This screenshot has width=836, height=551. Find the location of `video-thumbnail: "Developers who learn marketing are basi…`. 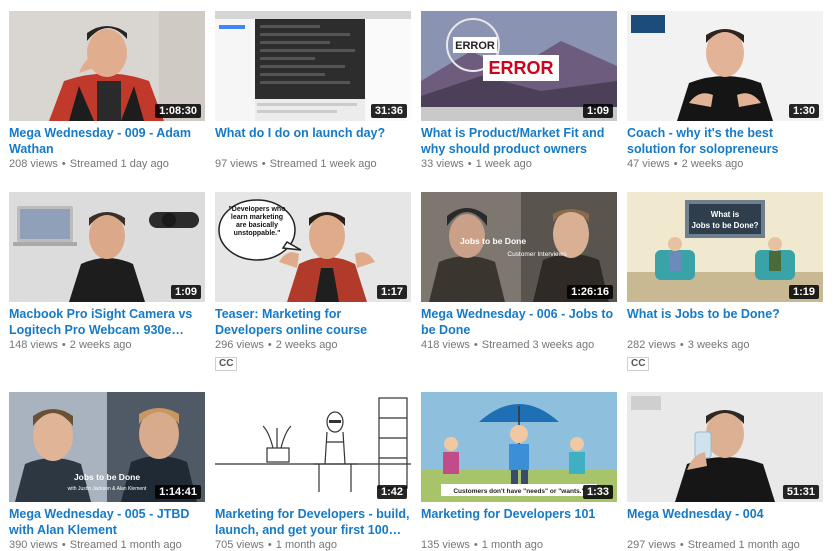

video-thumbnail: "Developers who learn marketing are basi… is located at coordinates (313, 247).